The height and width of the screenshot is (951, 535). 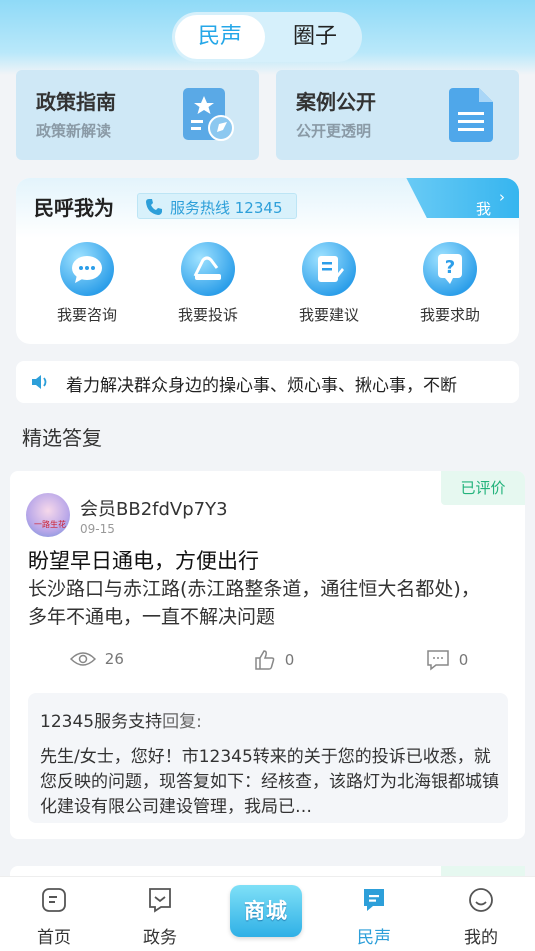 I want to click on hotline-badge: 服务热线 12345, so click(x=217, y=206).